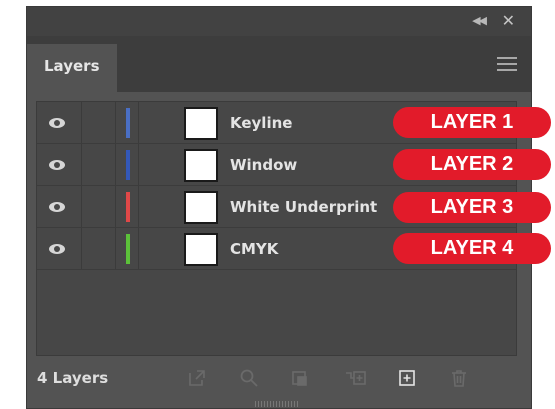  What do you see at coordinates (73, 378) in the screenshot?
I see `layer-count: 4 Layers` at bounding box center [73, 378].